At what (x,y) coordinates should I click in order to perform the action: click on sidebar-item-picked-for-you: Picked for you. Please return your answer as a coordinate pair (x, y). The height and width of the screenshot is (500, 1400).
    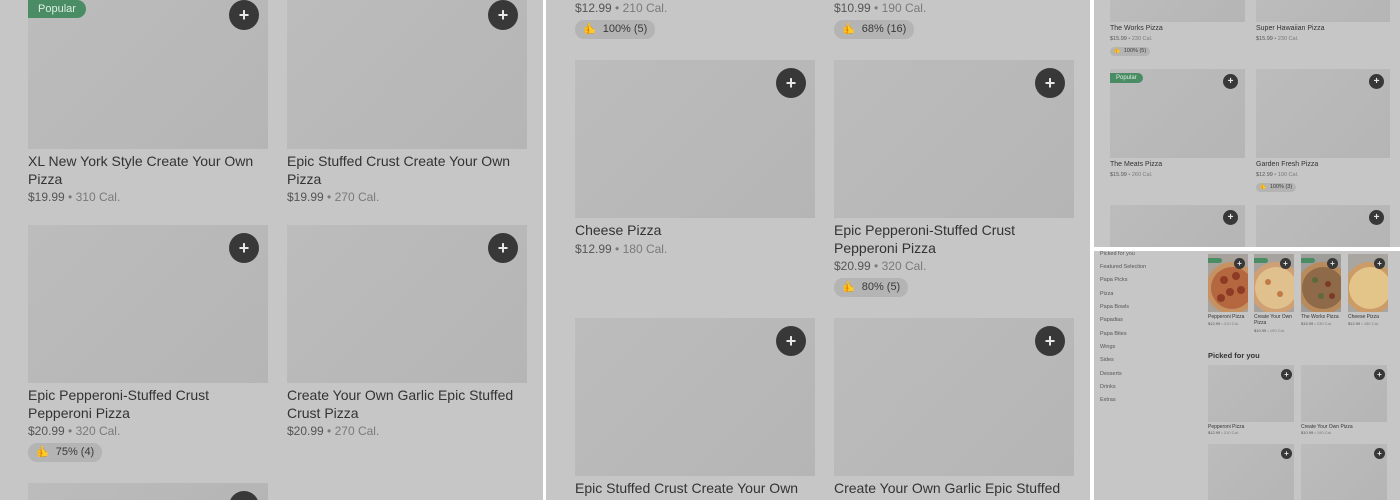
    Looking at the image, I should click on (1117, 254).